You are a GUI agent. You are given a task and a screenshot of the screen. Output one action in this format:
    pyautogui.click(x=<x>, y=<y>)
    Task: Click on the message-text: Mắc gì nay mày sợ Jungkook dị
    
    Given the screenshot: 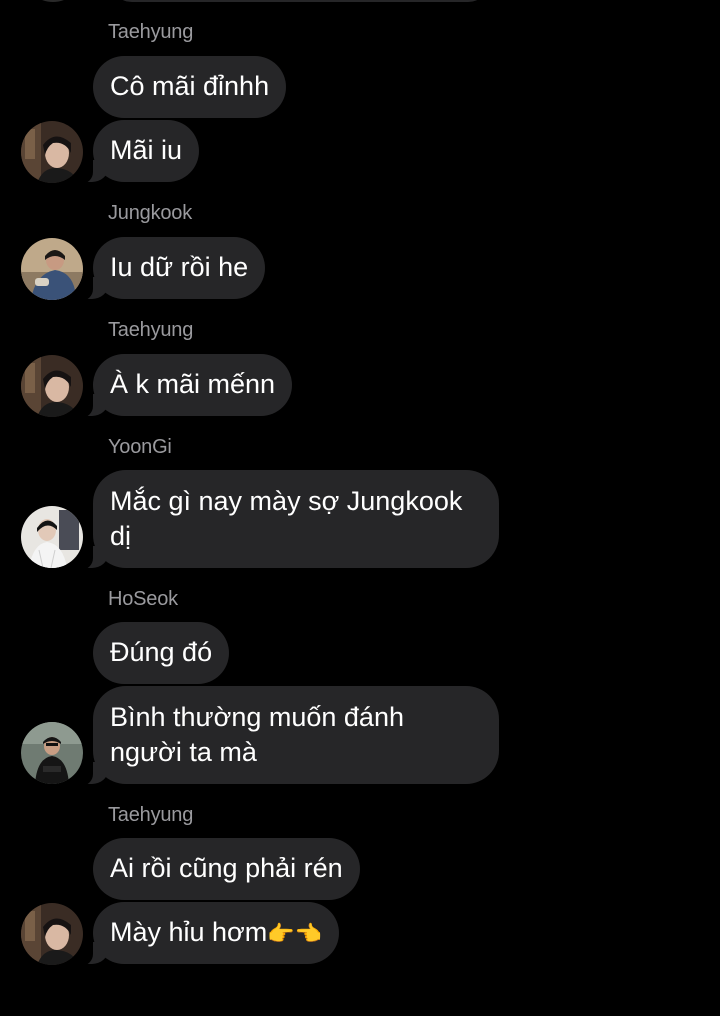 What is the action you would take?
    pyautogui.click(x=286, y=518)
    